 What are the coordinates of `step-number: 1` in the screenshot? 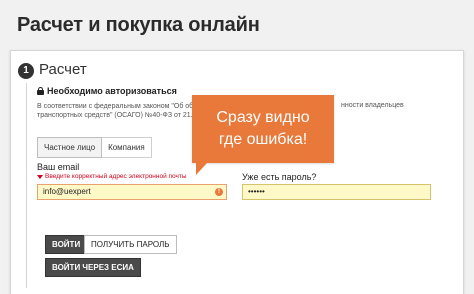 It's located at (26, 71).